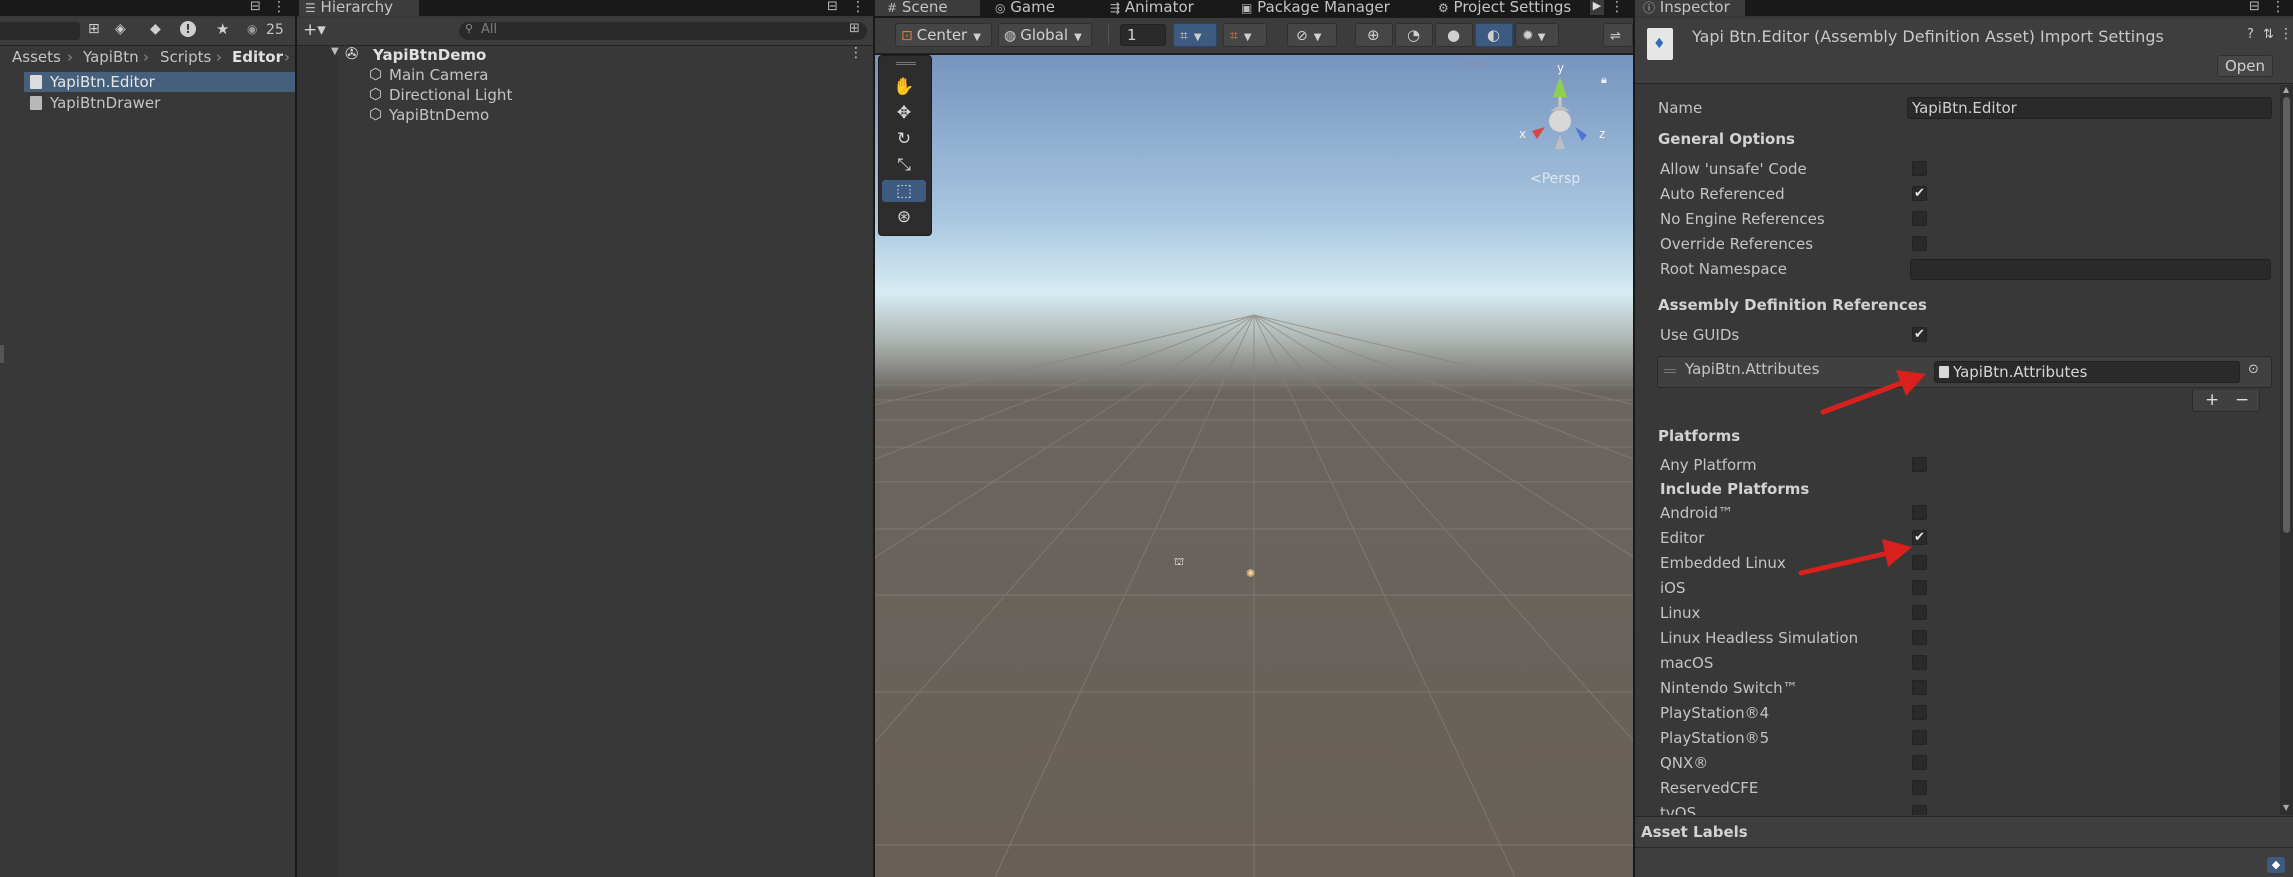 The height and width of the screenshot is (877, 2293). What do you see at coordinates (904, 191) in the screenshot?
I see `rect-tool-button: ⬚` at bounding box center [904, 191].